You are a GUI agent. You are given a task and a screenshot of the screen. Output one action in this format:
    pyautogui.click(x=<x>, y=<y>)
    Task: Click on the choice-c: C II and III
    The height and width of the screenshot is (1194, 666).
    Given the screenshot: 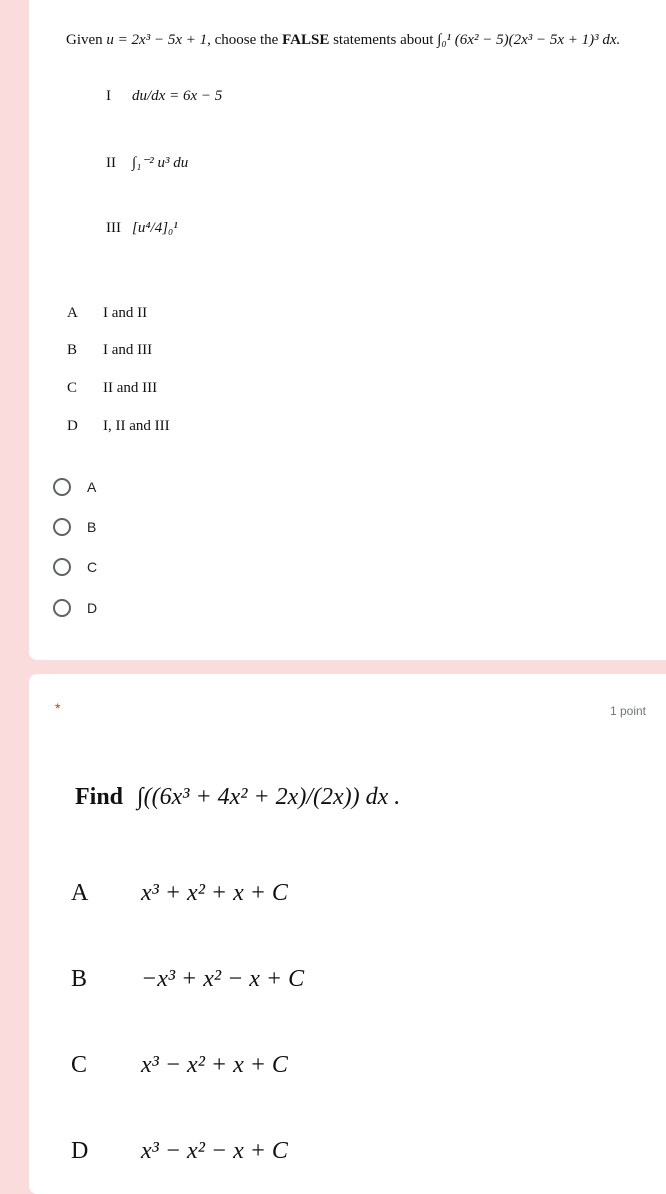 What is the action you would take?
    pyautogui.click(x=112, y=388)
    